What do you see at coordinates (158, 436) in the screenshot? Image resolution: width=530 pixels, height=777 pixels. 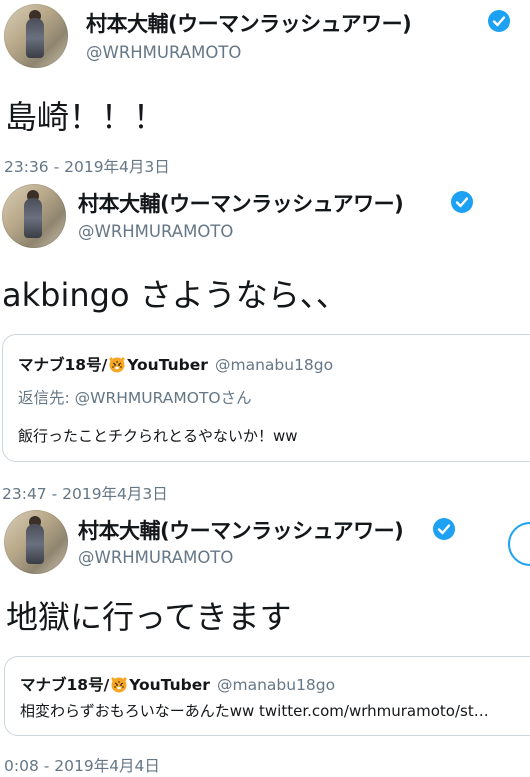 I see `quoted-tweet-text: 飯行ったことチクられとるやないか！ww` at bounding box center [158, 436].